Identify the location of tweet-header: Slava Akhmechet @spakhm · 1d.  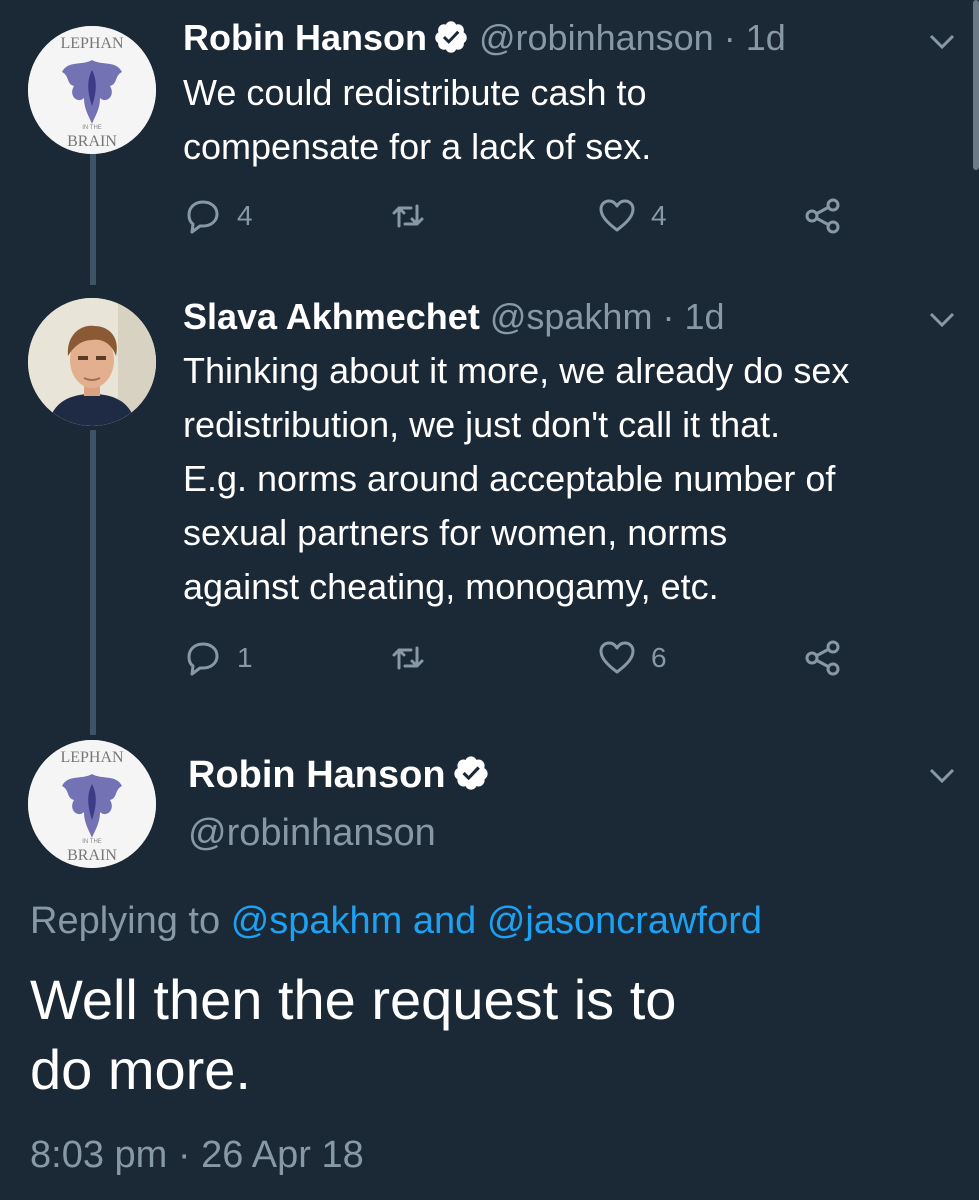
(454, 317).